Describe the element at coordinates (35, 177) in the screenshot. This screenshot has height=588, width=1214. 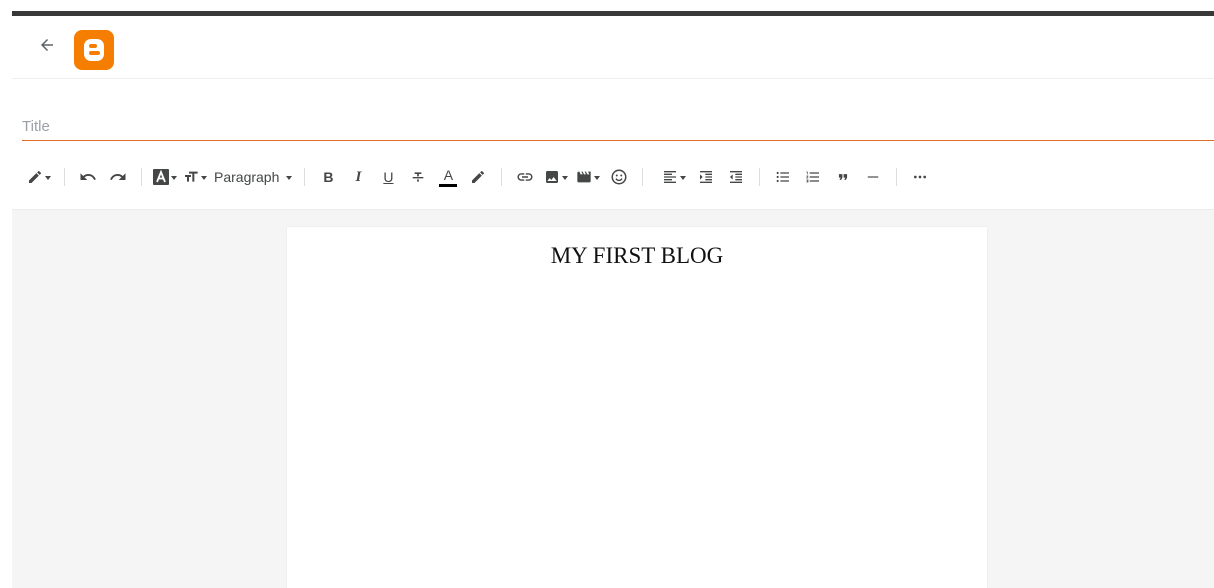
I see `pencil-icon` at that location.